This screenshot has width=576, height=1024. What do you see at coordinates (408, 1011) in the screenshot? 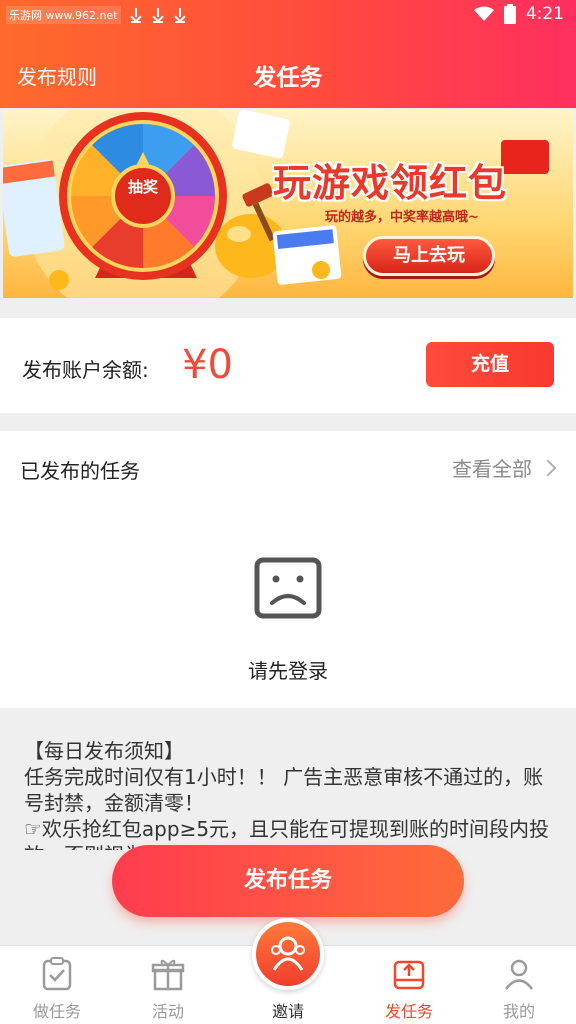
I see `tab-label: 发任务` at bounding box center [408, 1011].